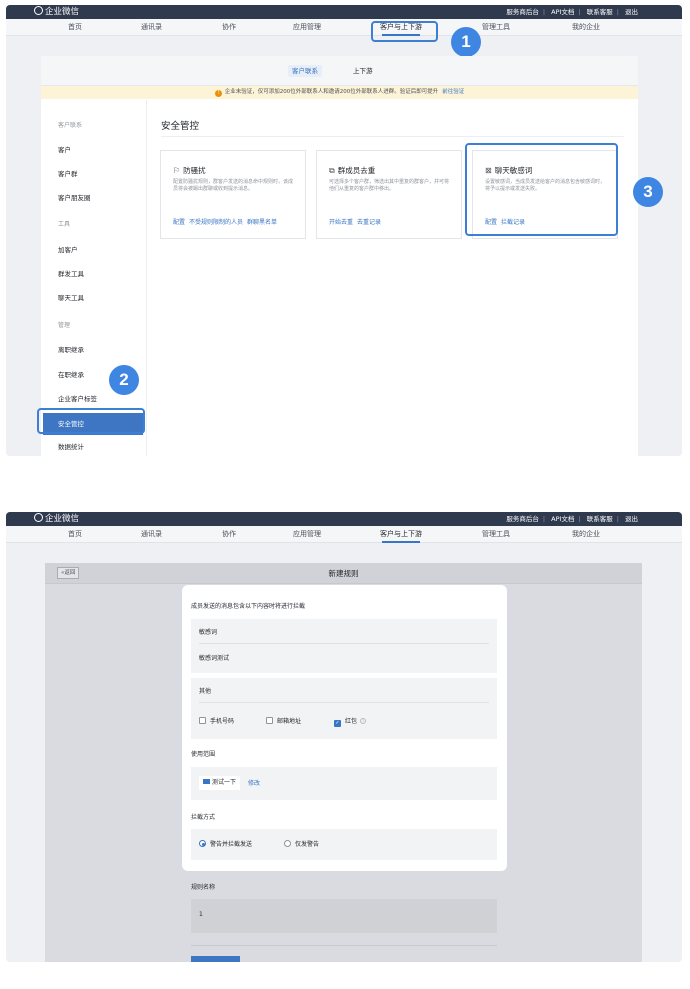 The height and width of the screenshot is (989, 690). I want to click on sidebar-item-stats: 数据统计, so click(71, 447).